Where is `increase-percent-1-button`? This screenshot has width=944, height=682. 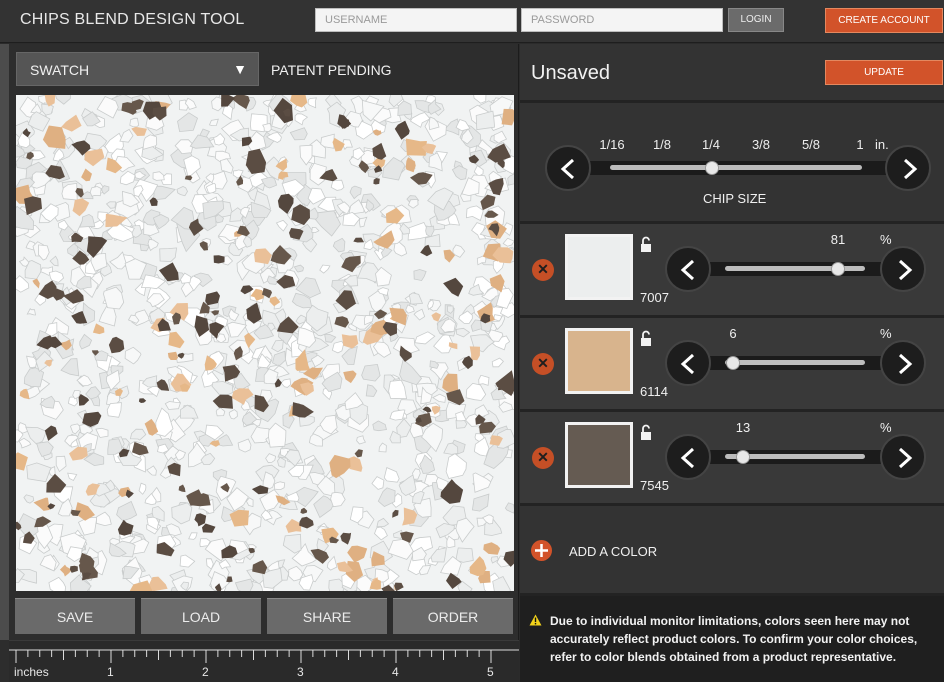
increase-percent-1-button is located at coordinates (903, 269).